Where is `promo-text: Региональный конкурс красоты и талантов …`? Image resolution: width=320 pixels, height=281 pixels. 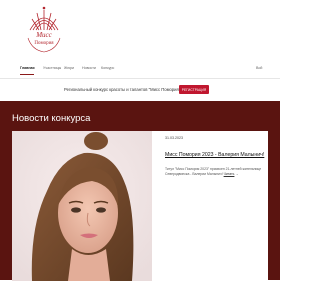 promo-text: Региональный конкурс красоты и талантов … is located at coordinates (122, 89).